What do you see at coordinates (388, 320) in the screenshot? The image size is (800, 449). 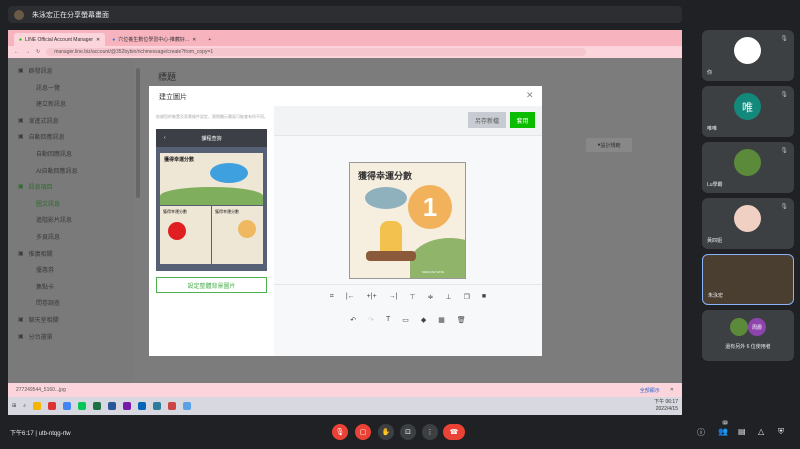 I see `text-icon: T` at bounding box center [388, 320].